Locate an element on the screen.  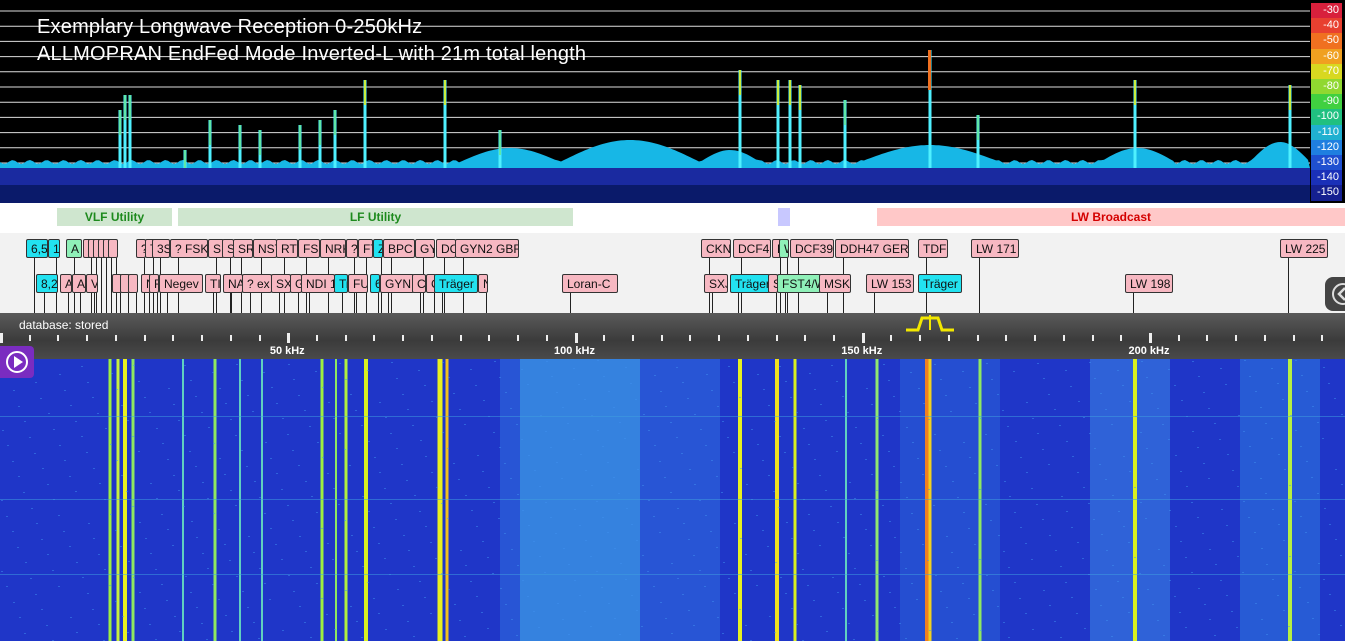
band-vlf-utility: VLF Utility is located at coordinates (114, 217).